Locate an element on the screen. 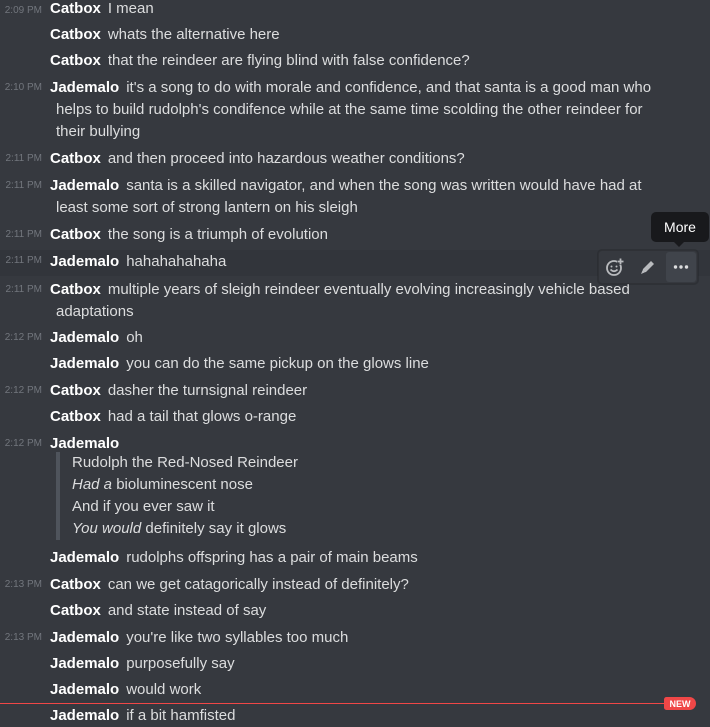  new-messages-divider is located at coordinates (332, 703).